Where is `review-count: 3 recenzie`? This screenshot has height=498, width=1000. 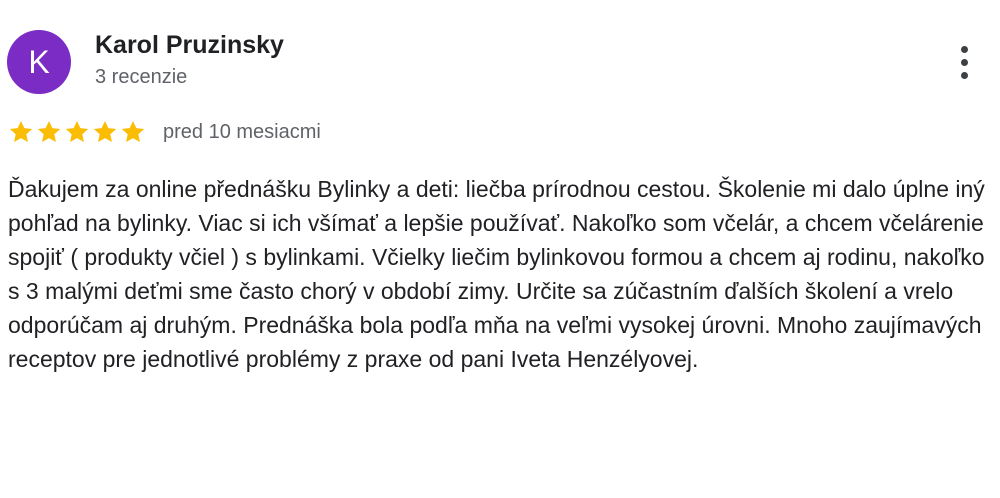 review-count: 3 recenzie is located at coordinates (141, 77).